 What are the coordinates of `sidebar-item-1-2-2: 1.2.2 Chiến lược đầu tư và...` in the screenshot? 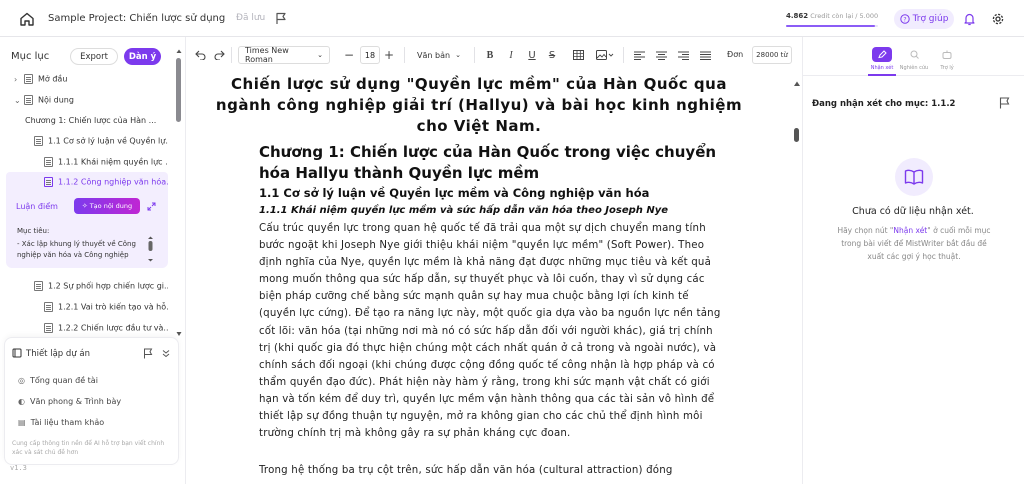 It's located at (106, 328).